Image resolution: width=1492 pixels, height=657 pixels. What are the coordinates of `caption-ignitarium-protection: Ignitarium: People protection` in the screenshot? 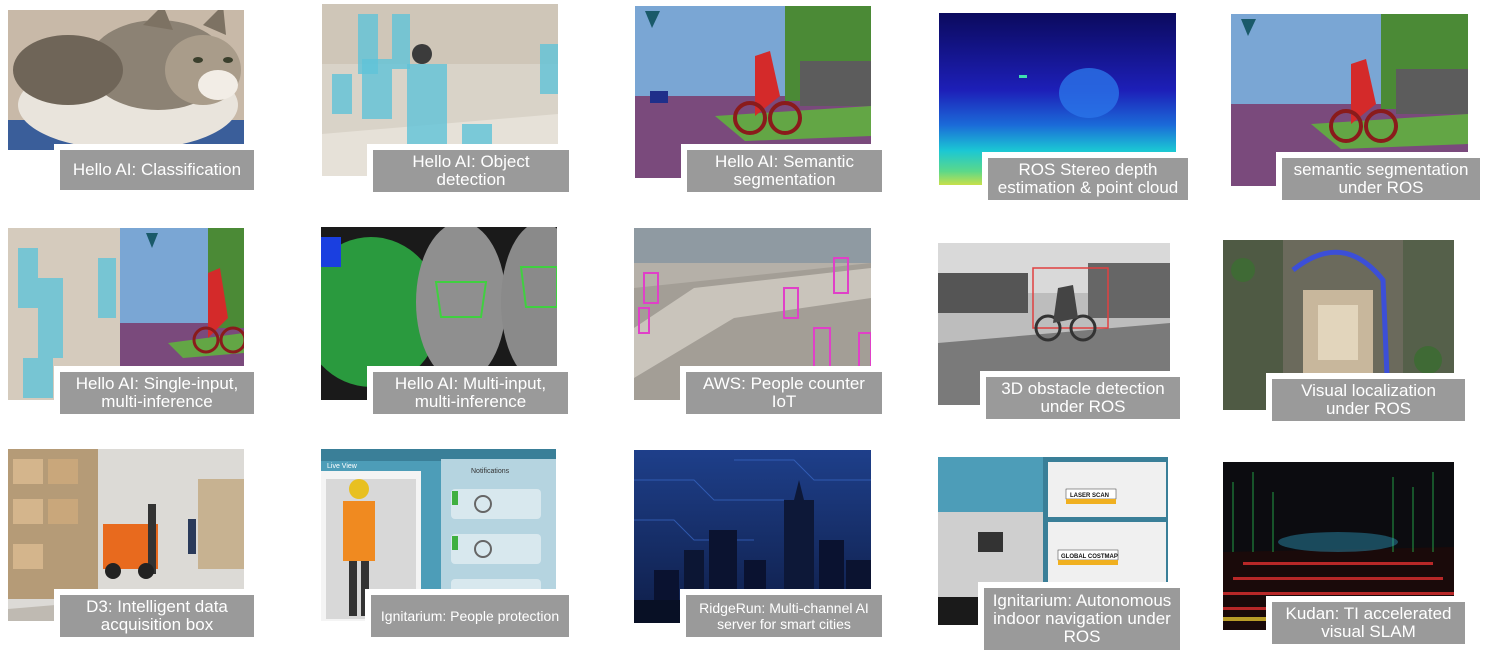 It's located at (470, 616).